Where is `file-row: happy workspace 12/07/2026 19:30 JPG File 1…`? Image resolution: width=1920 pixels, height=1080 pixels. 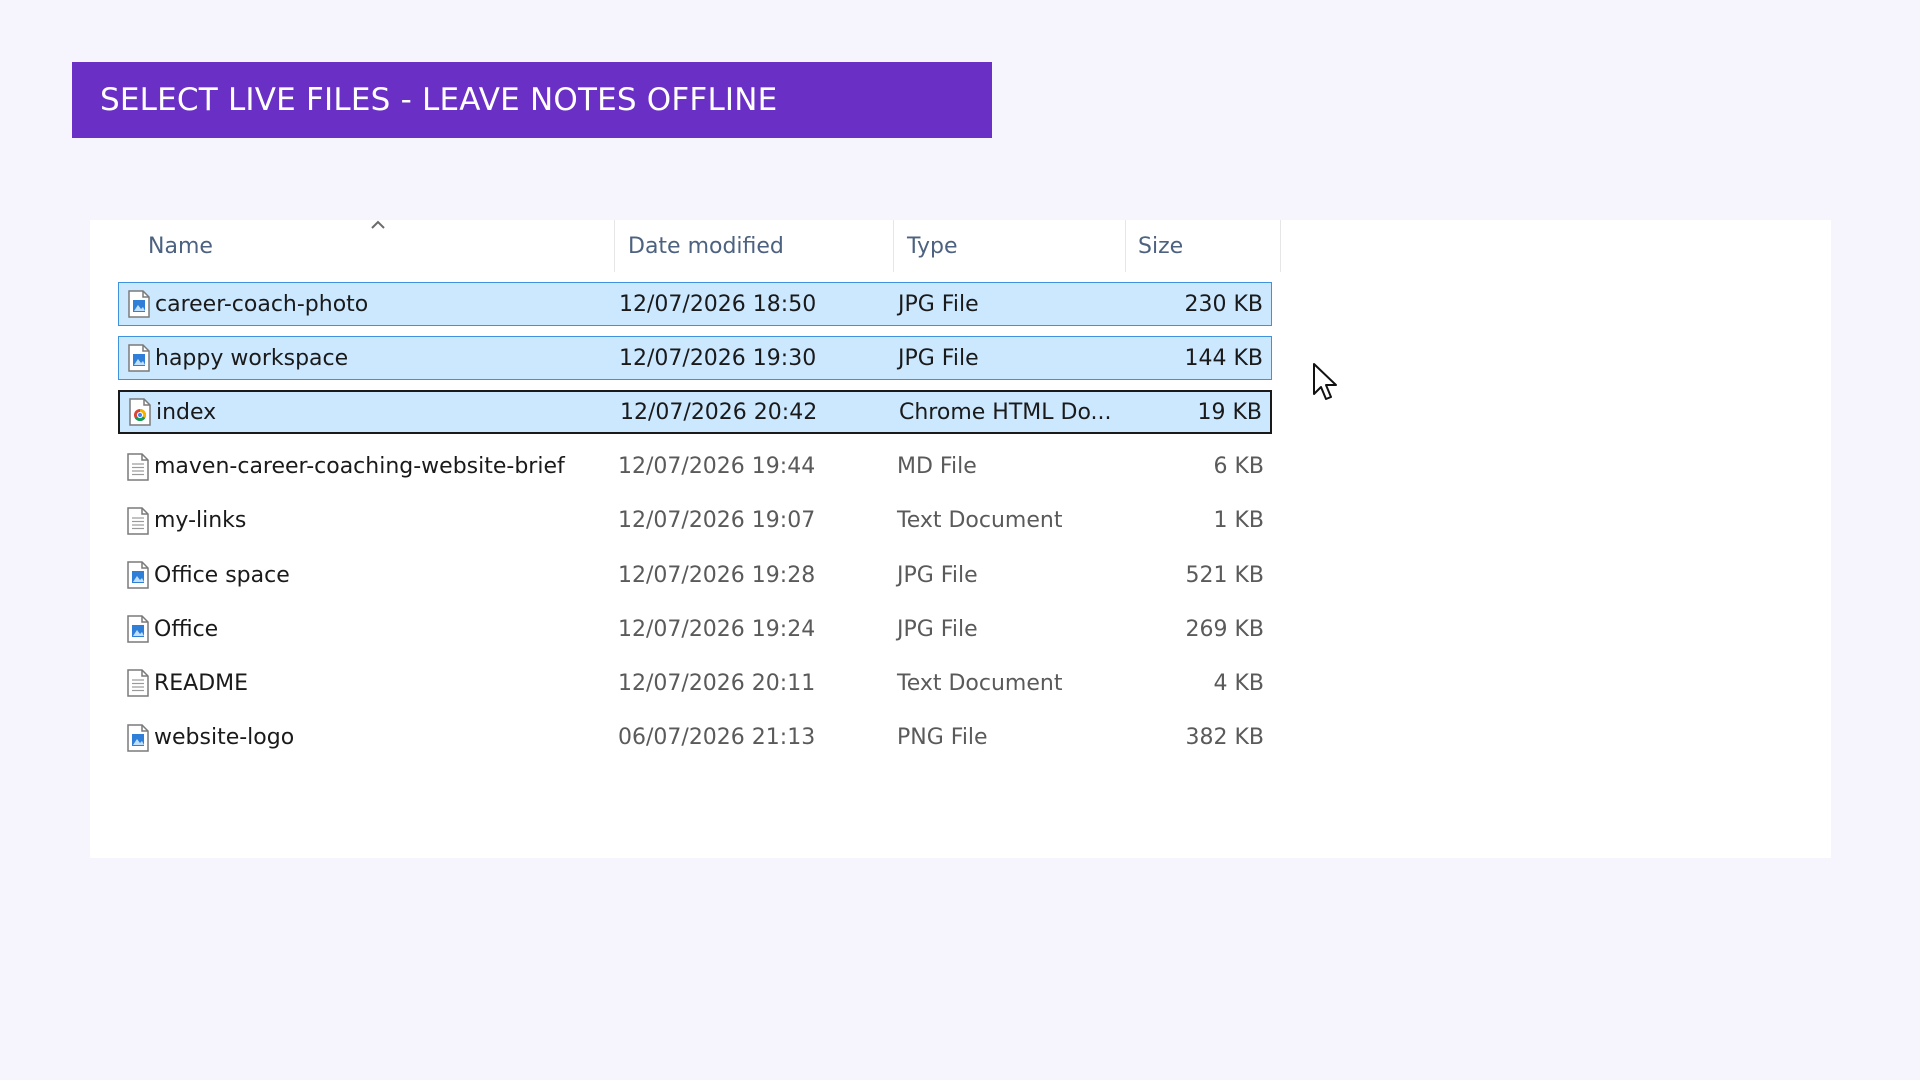
file-row: happy workspace 12/07/2026 19:30 JPG File 1… is located at coordinates (695, 358).